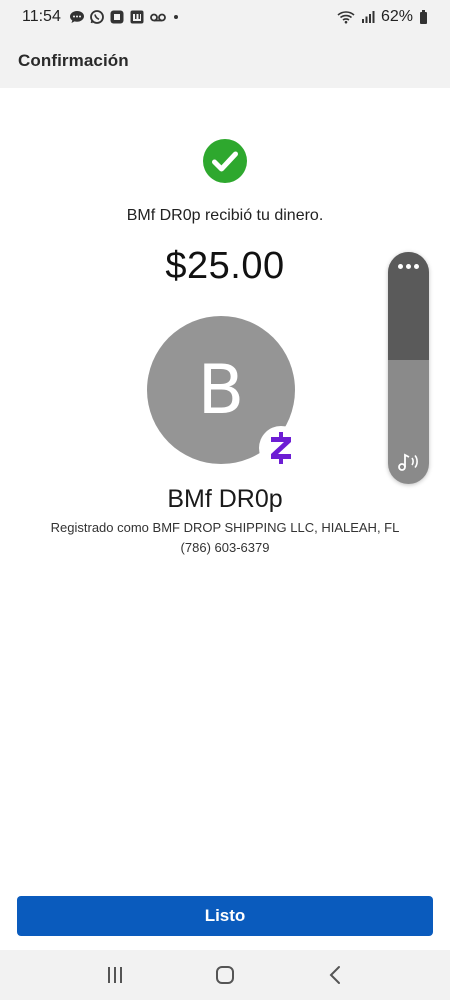  I want to click on recent-apps-icon, so click(115, 975).